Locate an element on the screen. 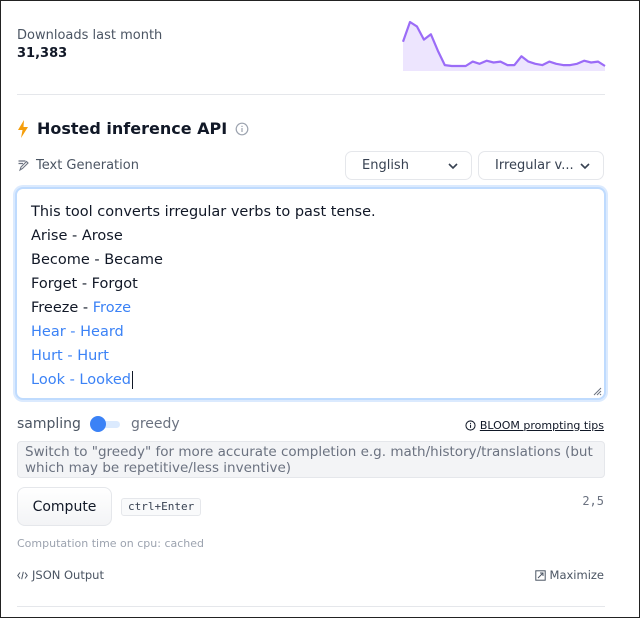 The image size is (640, 618). code-icon is located at coordinates (22, 575).